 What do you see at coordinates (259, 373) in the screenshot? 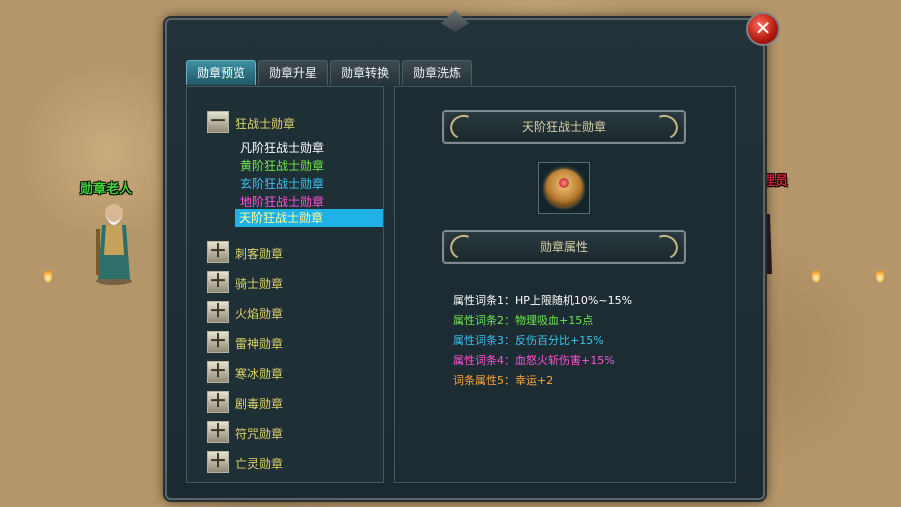
I see `category-frost: 寒冰勋章` at bounding box center [259, 373].